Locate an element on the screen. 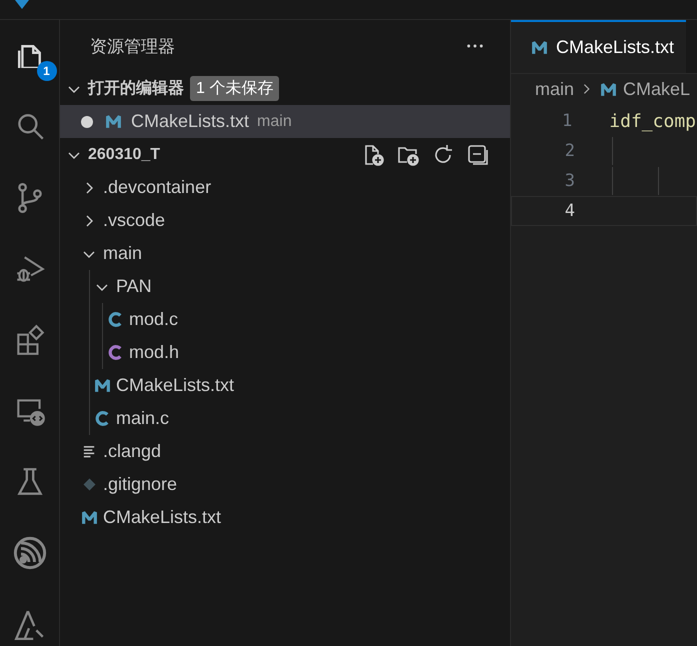 This screenshot has height=646, width=697. file-name: .clangd is located at coordinates (132, 451).